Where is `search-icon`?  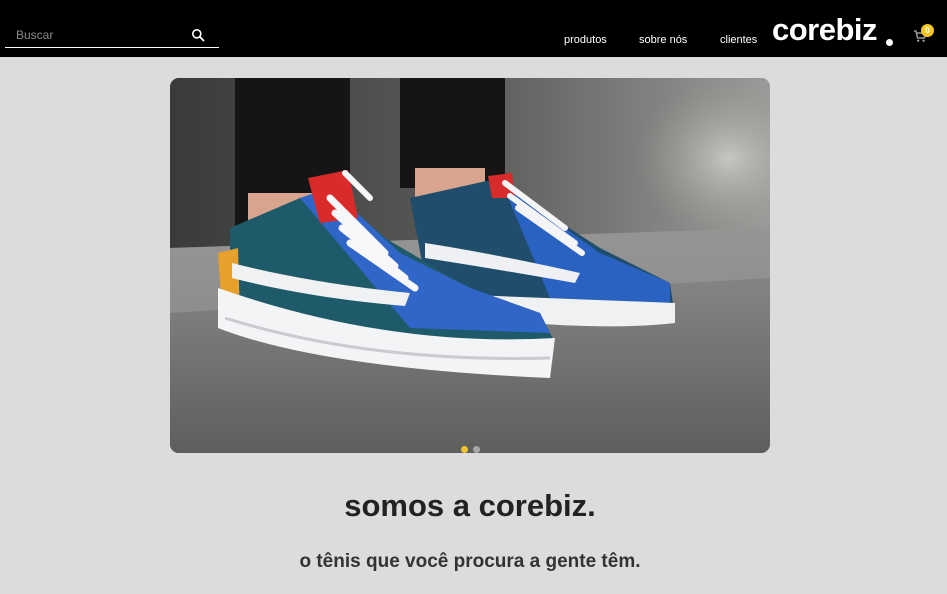 search-icon is located at coordinates (198, 35).